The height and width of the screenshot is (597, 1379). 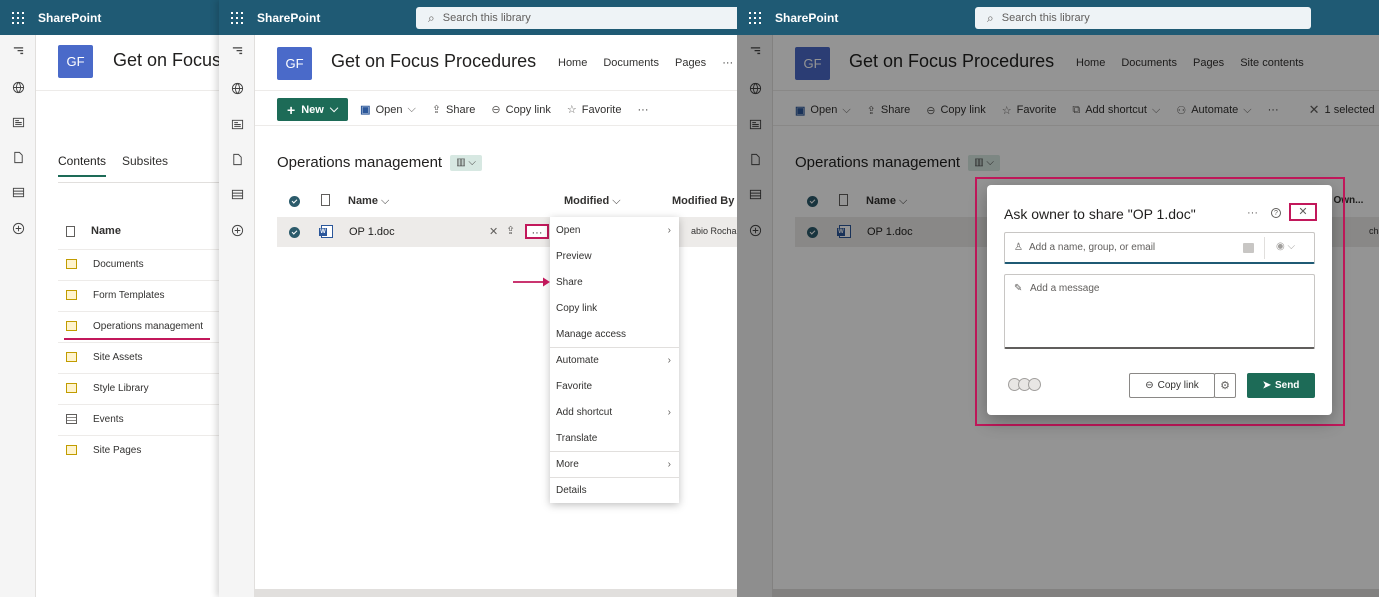 I want to click on nav-home: Home, so click(x=572, y=63).